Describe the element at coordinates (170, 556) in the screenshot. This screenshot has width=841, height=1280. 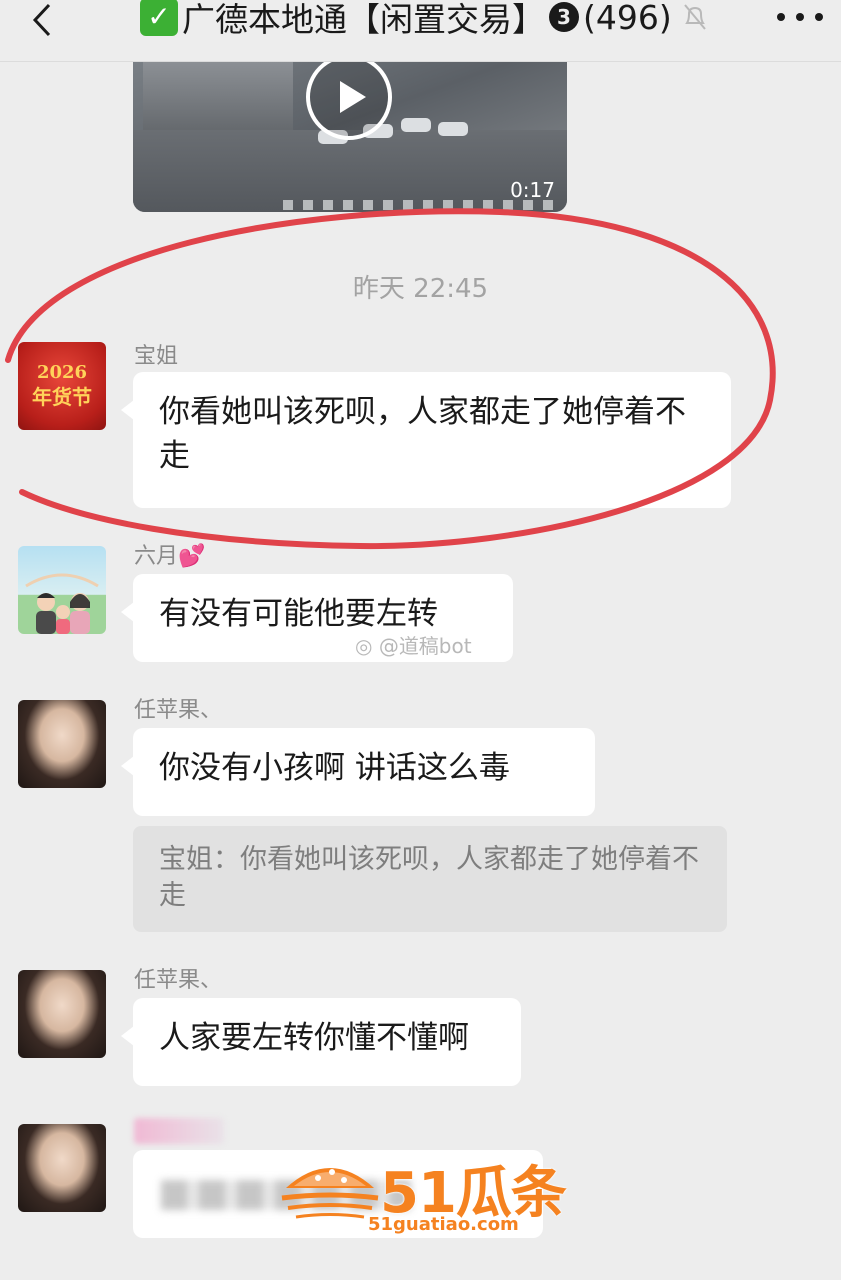
I see `sender-name: 六月💕` at that location.